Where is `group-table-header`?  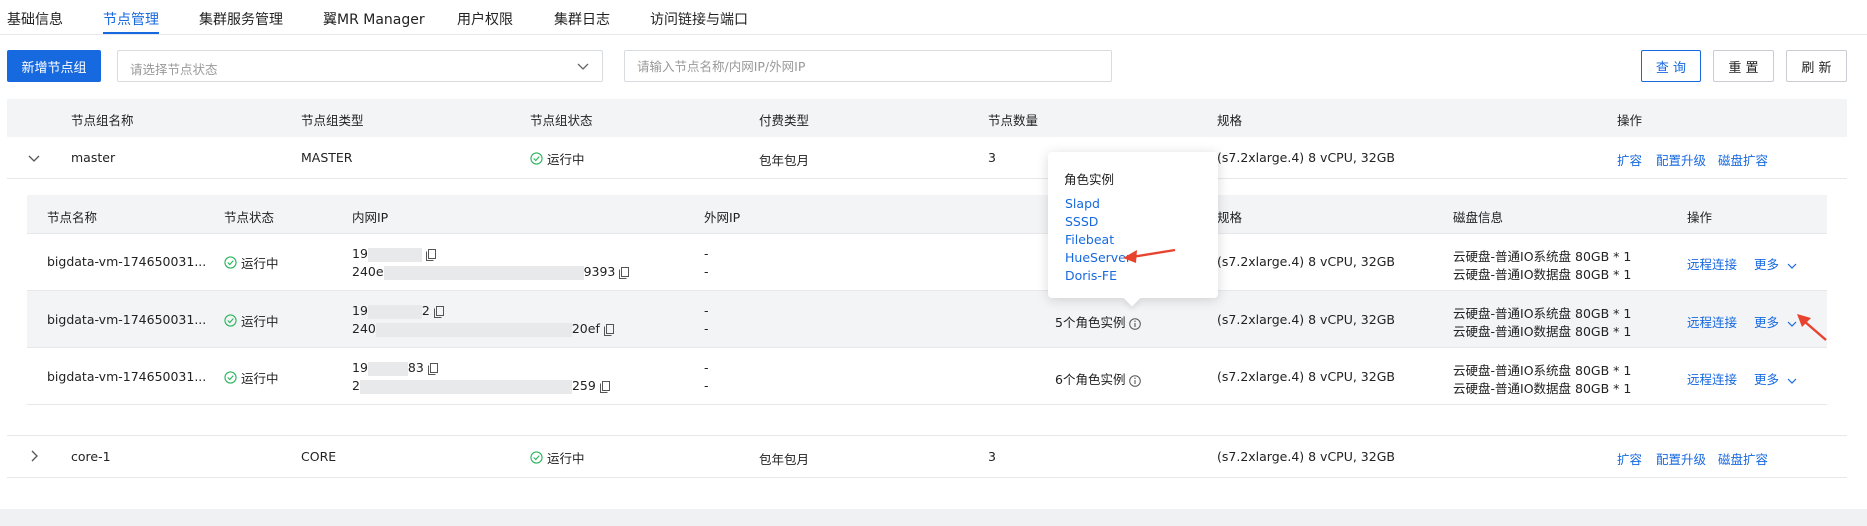
group-table-header is located at coordinates (927, 118).